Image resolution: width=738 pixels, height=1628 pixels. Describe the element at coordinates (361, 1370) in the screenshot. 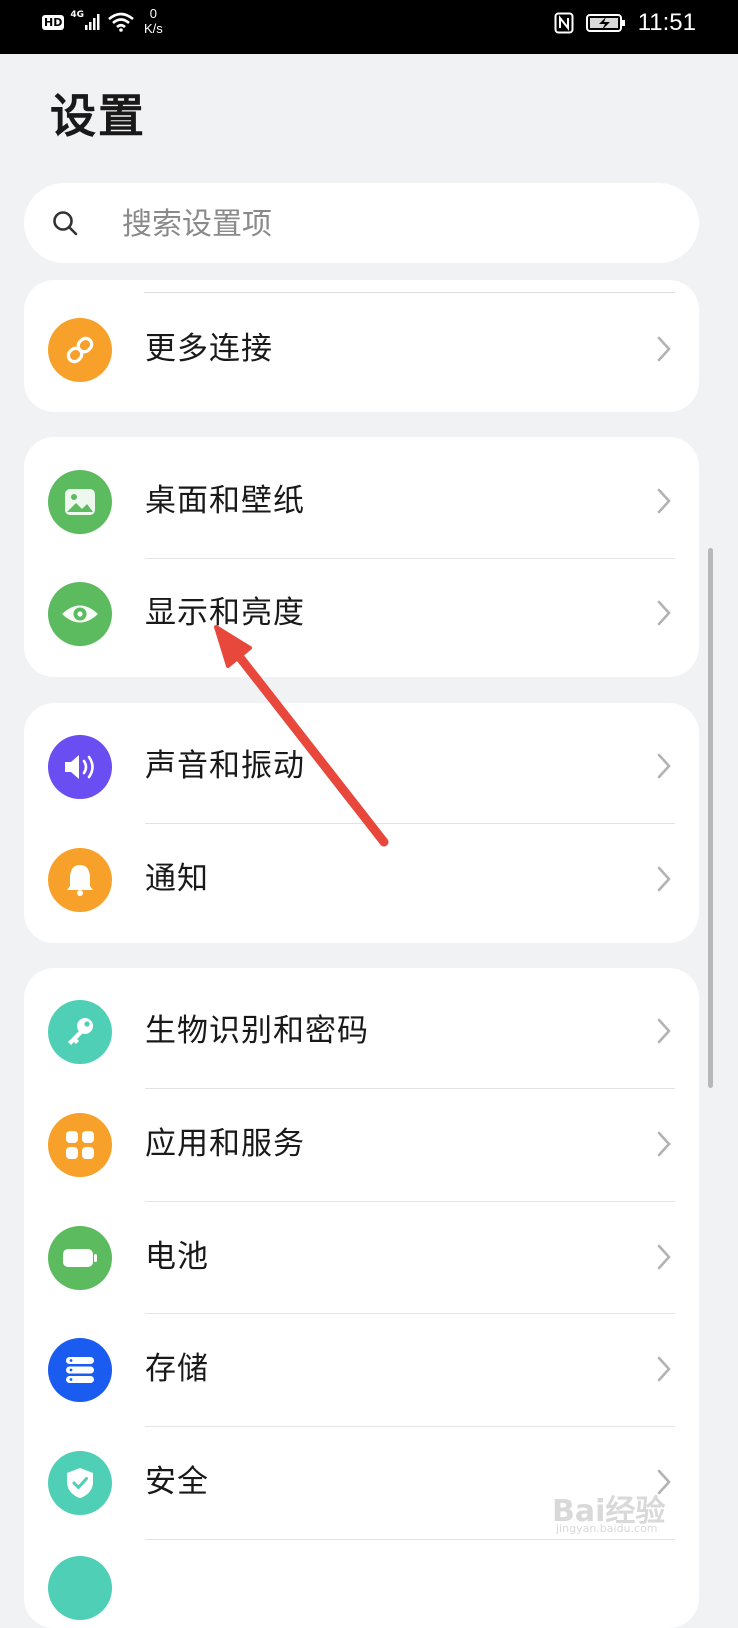

I see `row-storage: 存储` at that location.